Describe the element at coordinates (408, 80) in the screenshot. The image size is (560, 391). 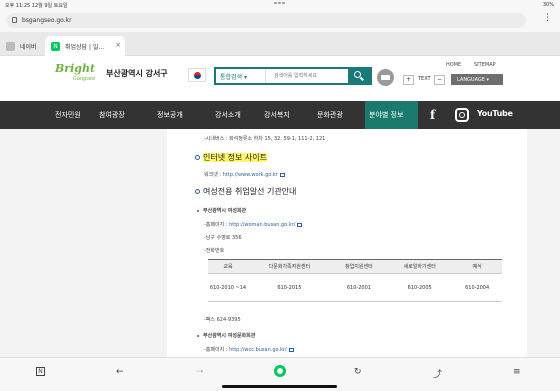
I see `text-zoom-in-button: +` at that location.